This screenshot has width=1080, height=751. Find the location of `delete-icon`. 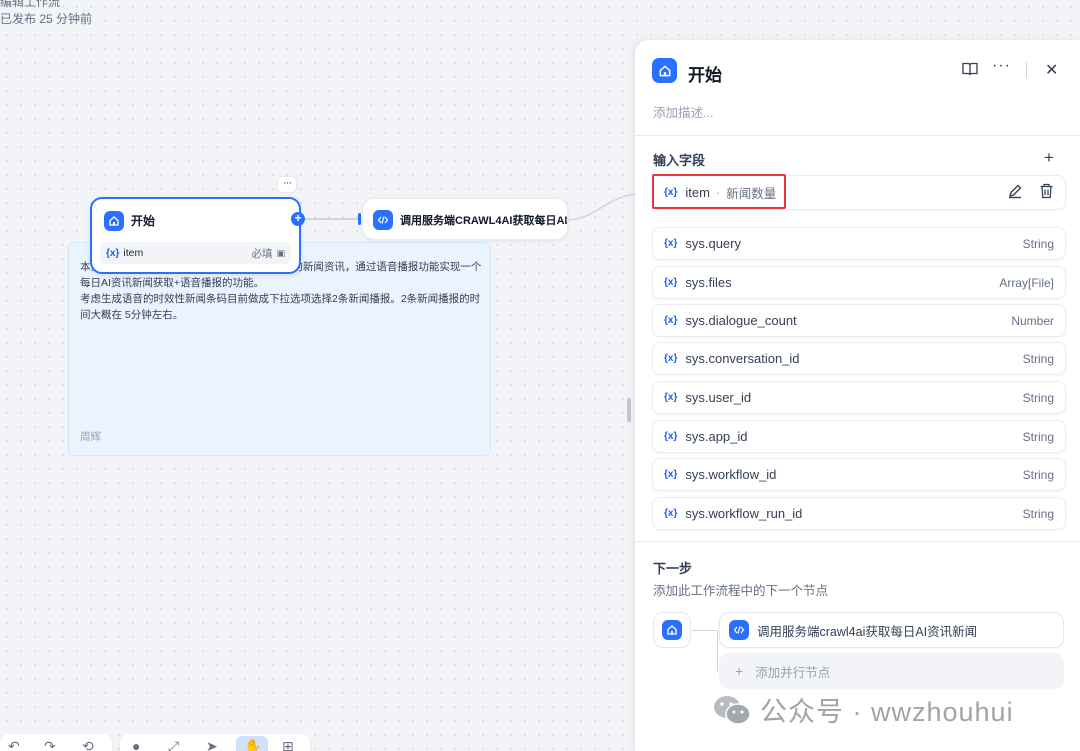

delete-icon is located at coordinates (1046, 192).